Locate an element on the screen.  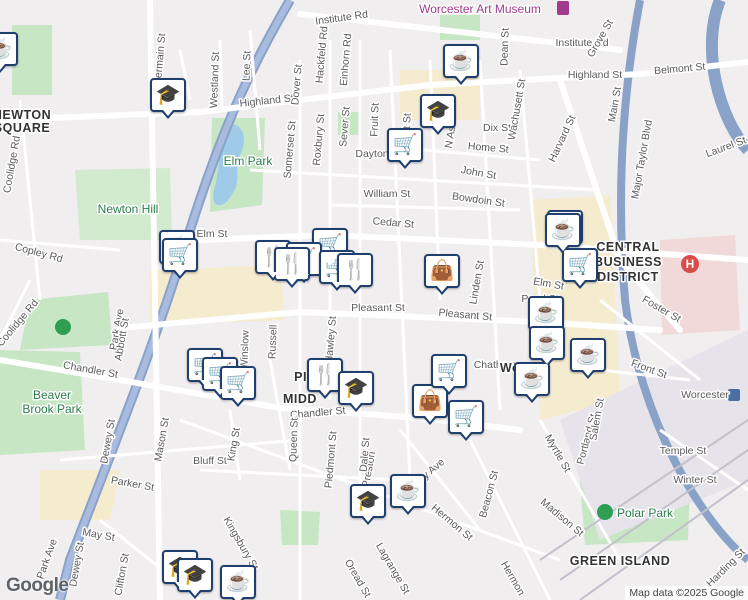
street-label: Linden St is located at coordinates (477, 283).